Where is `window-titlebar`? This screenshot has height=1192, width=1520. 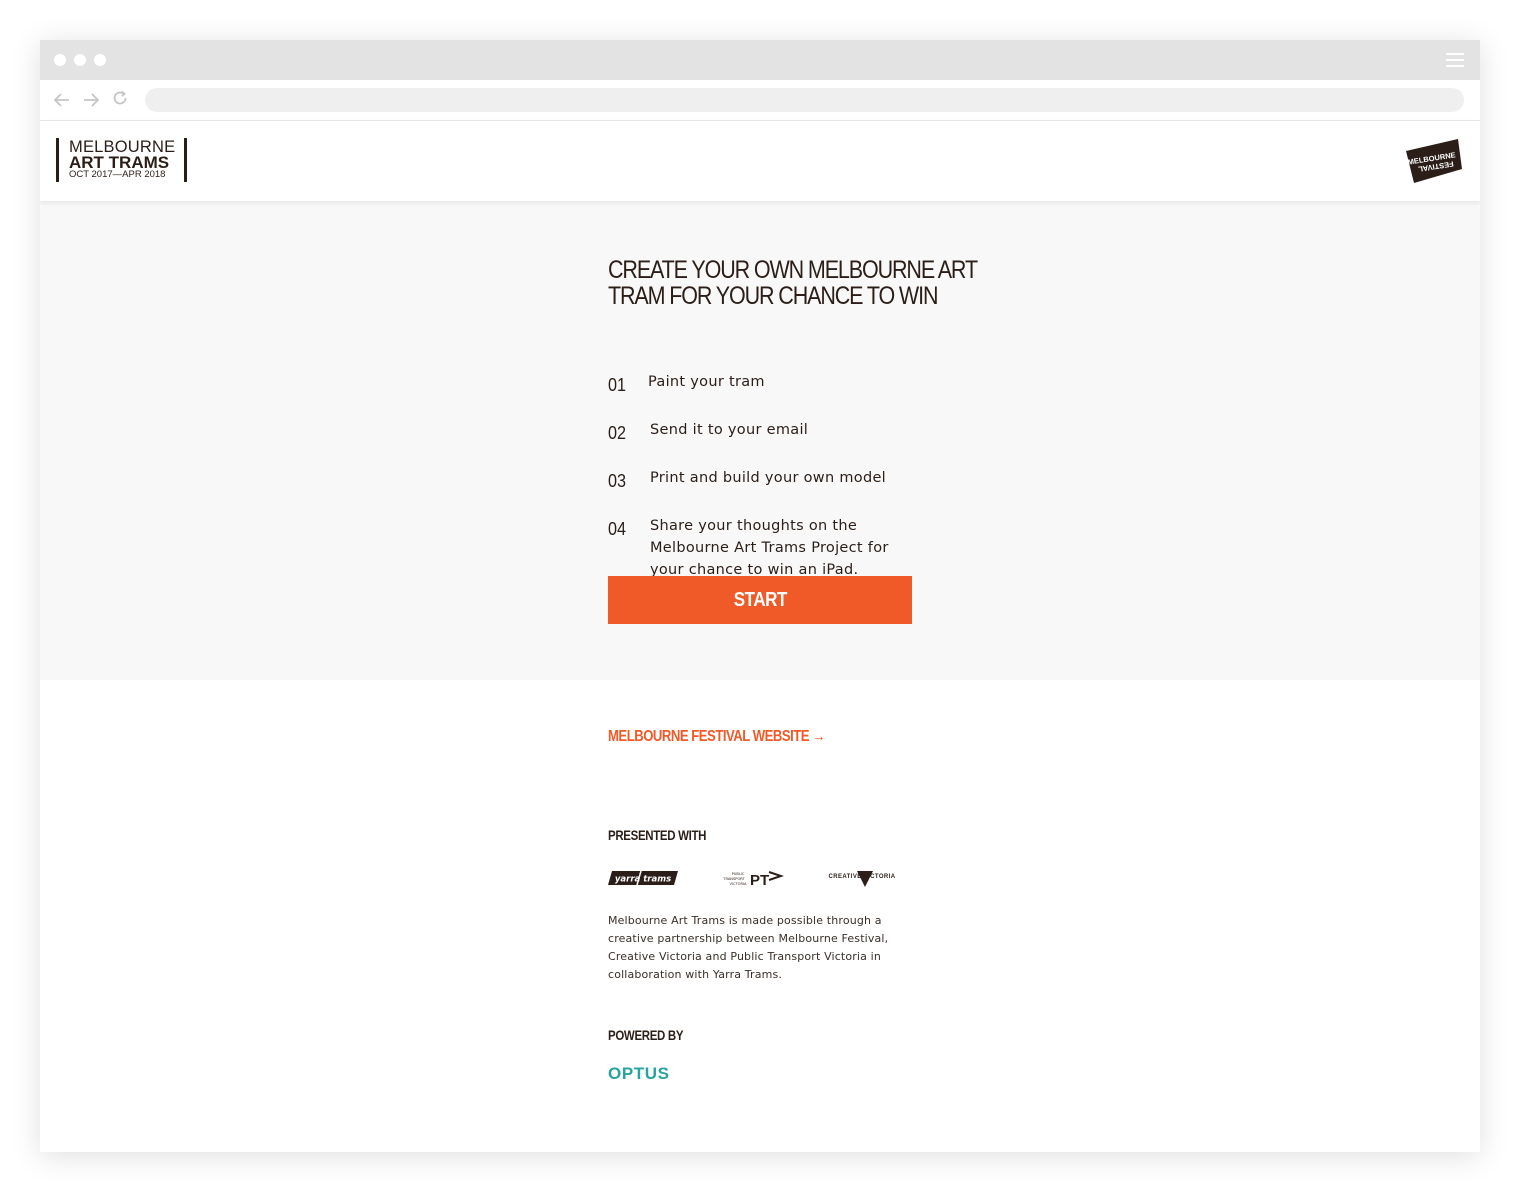
window-titlebar is located at coordinates (760, 60).